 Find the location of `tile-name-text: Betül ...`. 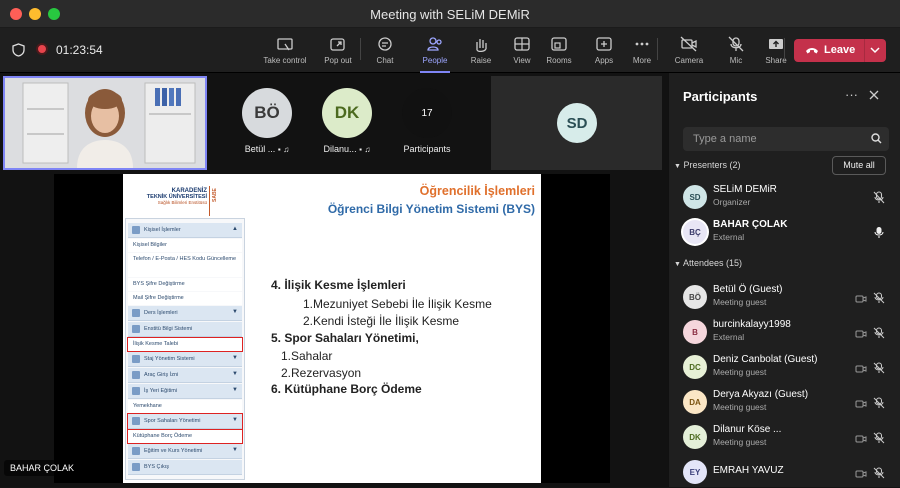

tile-name-text: Betül ... is located at coordinates (260, 149).